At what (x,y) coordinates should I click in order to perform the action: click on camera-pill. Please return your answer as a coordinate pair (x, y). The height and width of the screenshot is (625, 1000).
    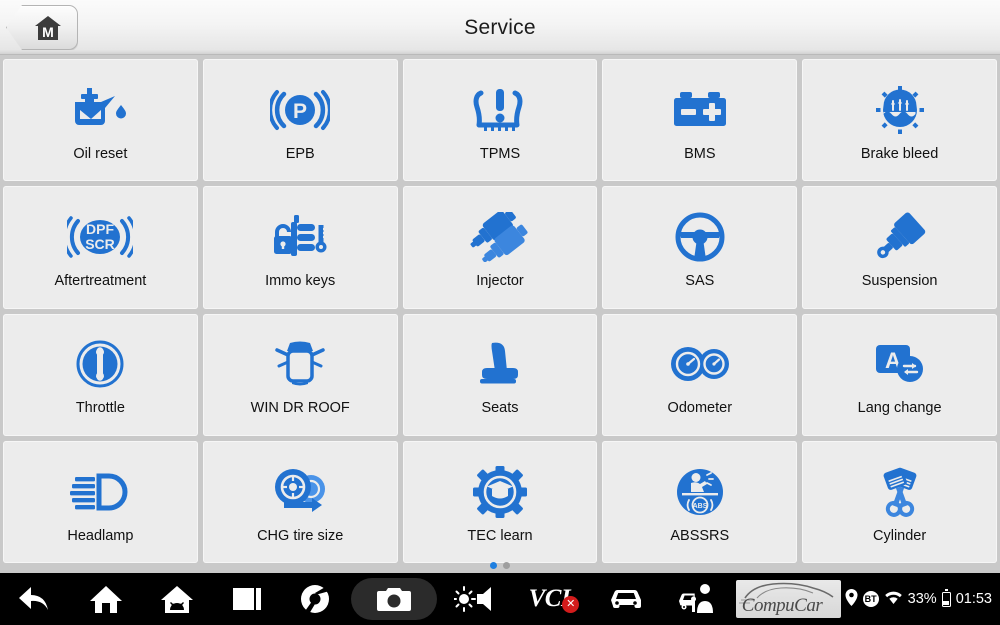
    Looking at the image, I should click on (393, 599).